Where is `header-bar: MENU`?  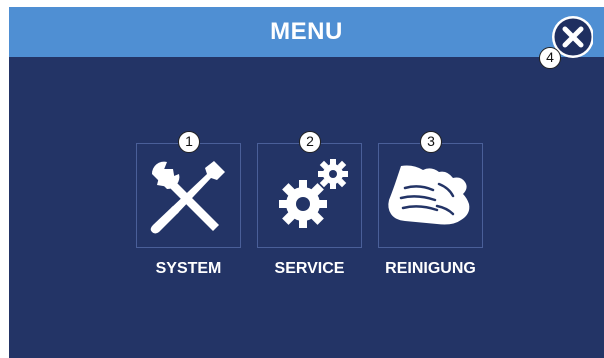 header-bar: MENU is located at coordinates (306, 32).